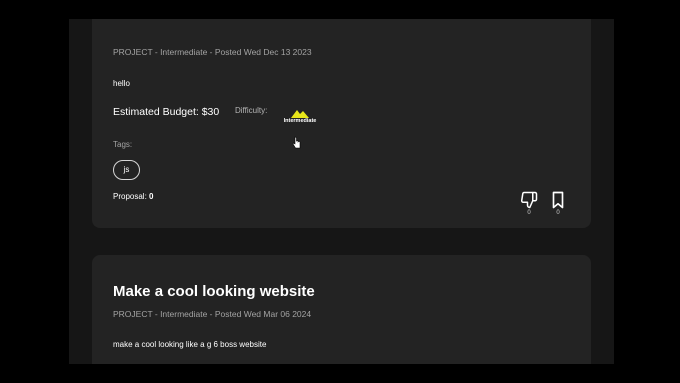 This screenshot has height=383, width=680. Describe the element at coordinates (166, 112) in the screenshot. I see `estimated-budget: Estimated Budget: $30` at that location.